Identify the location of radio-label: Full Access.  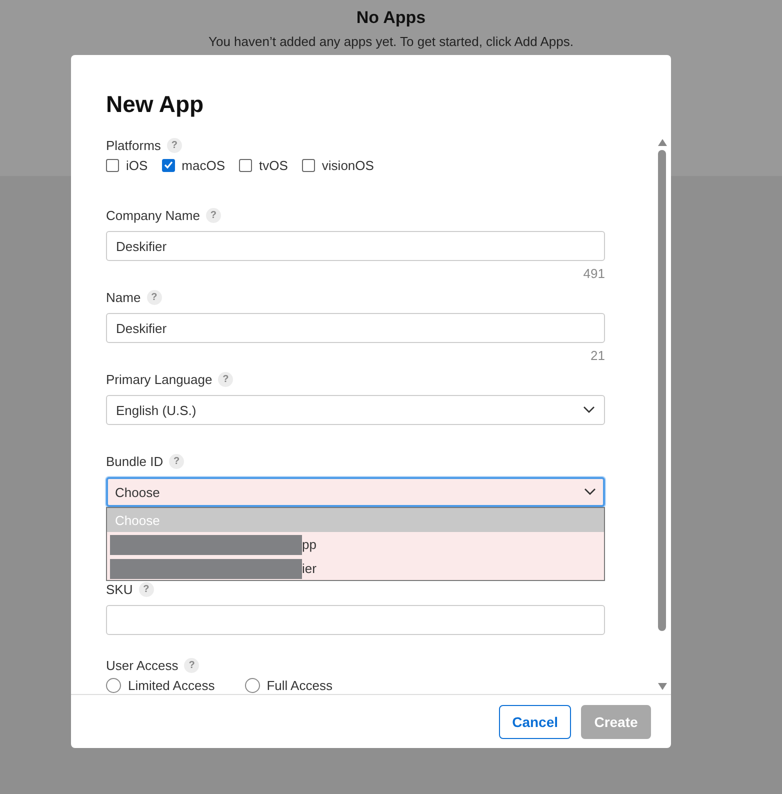
(299, 685).